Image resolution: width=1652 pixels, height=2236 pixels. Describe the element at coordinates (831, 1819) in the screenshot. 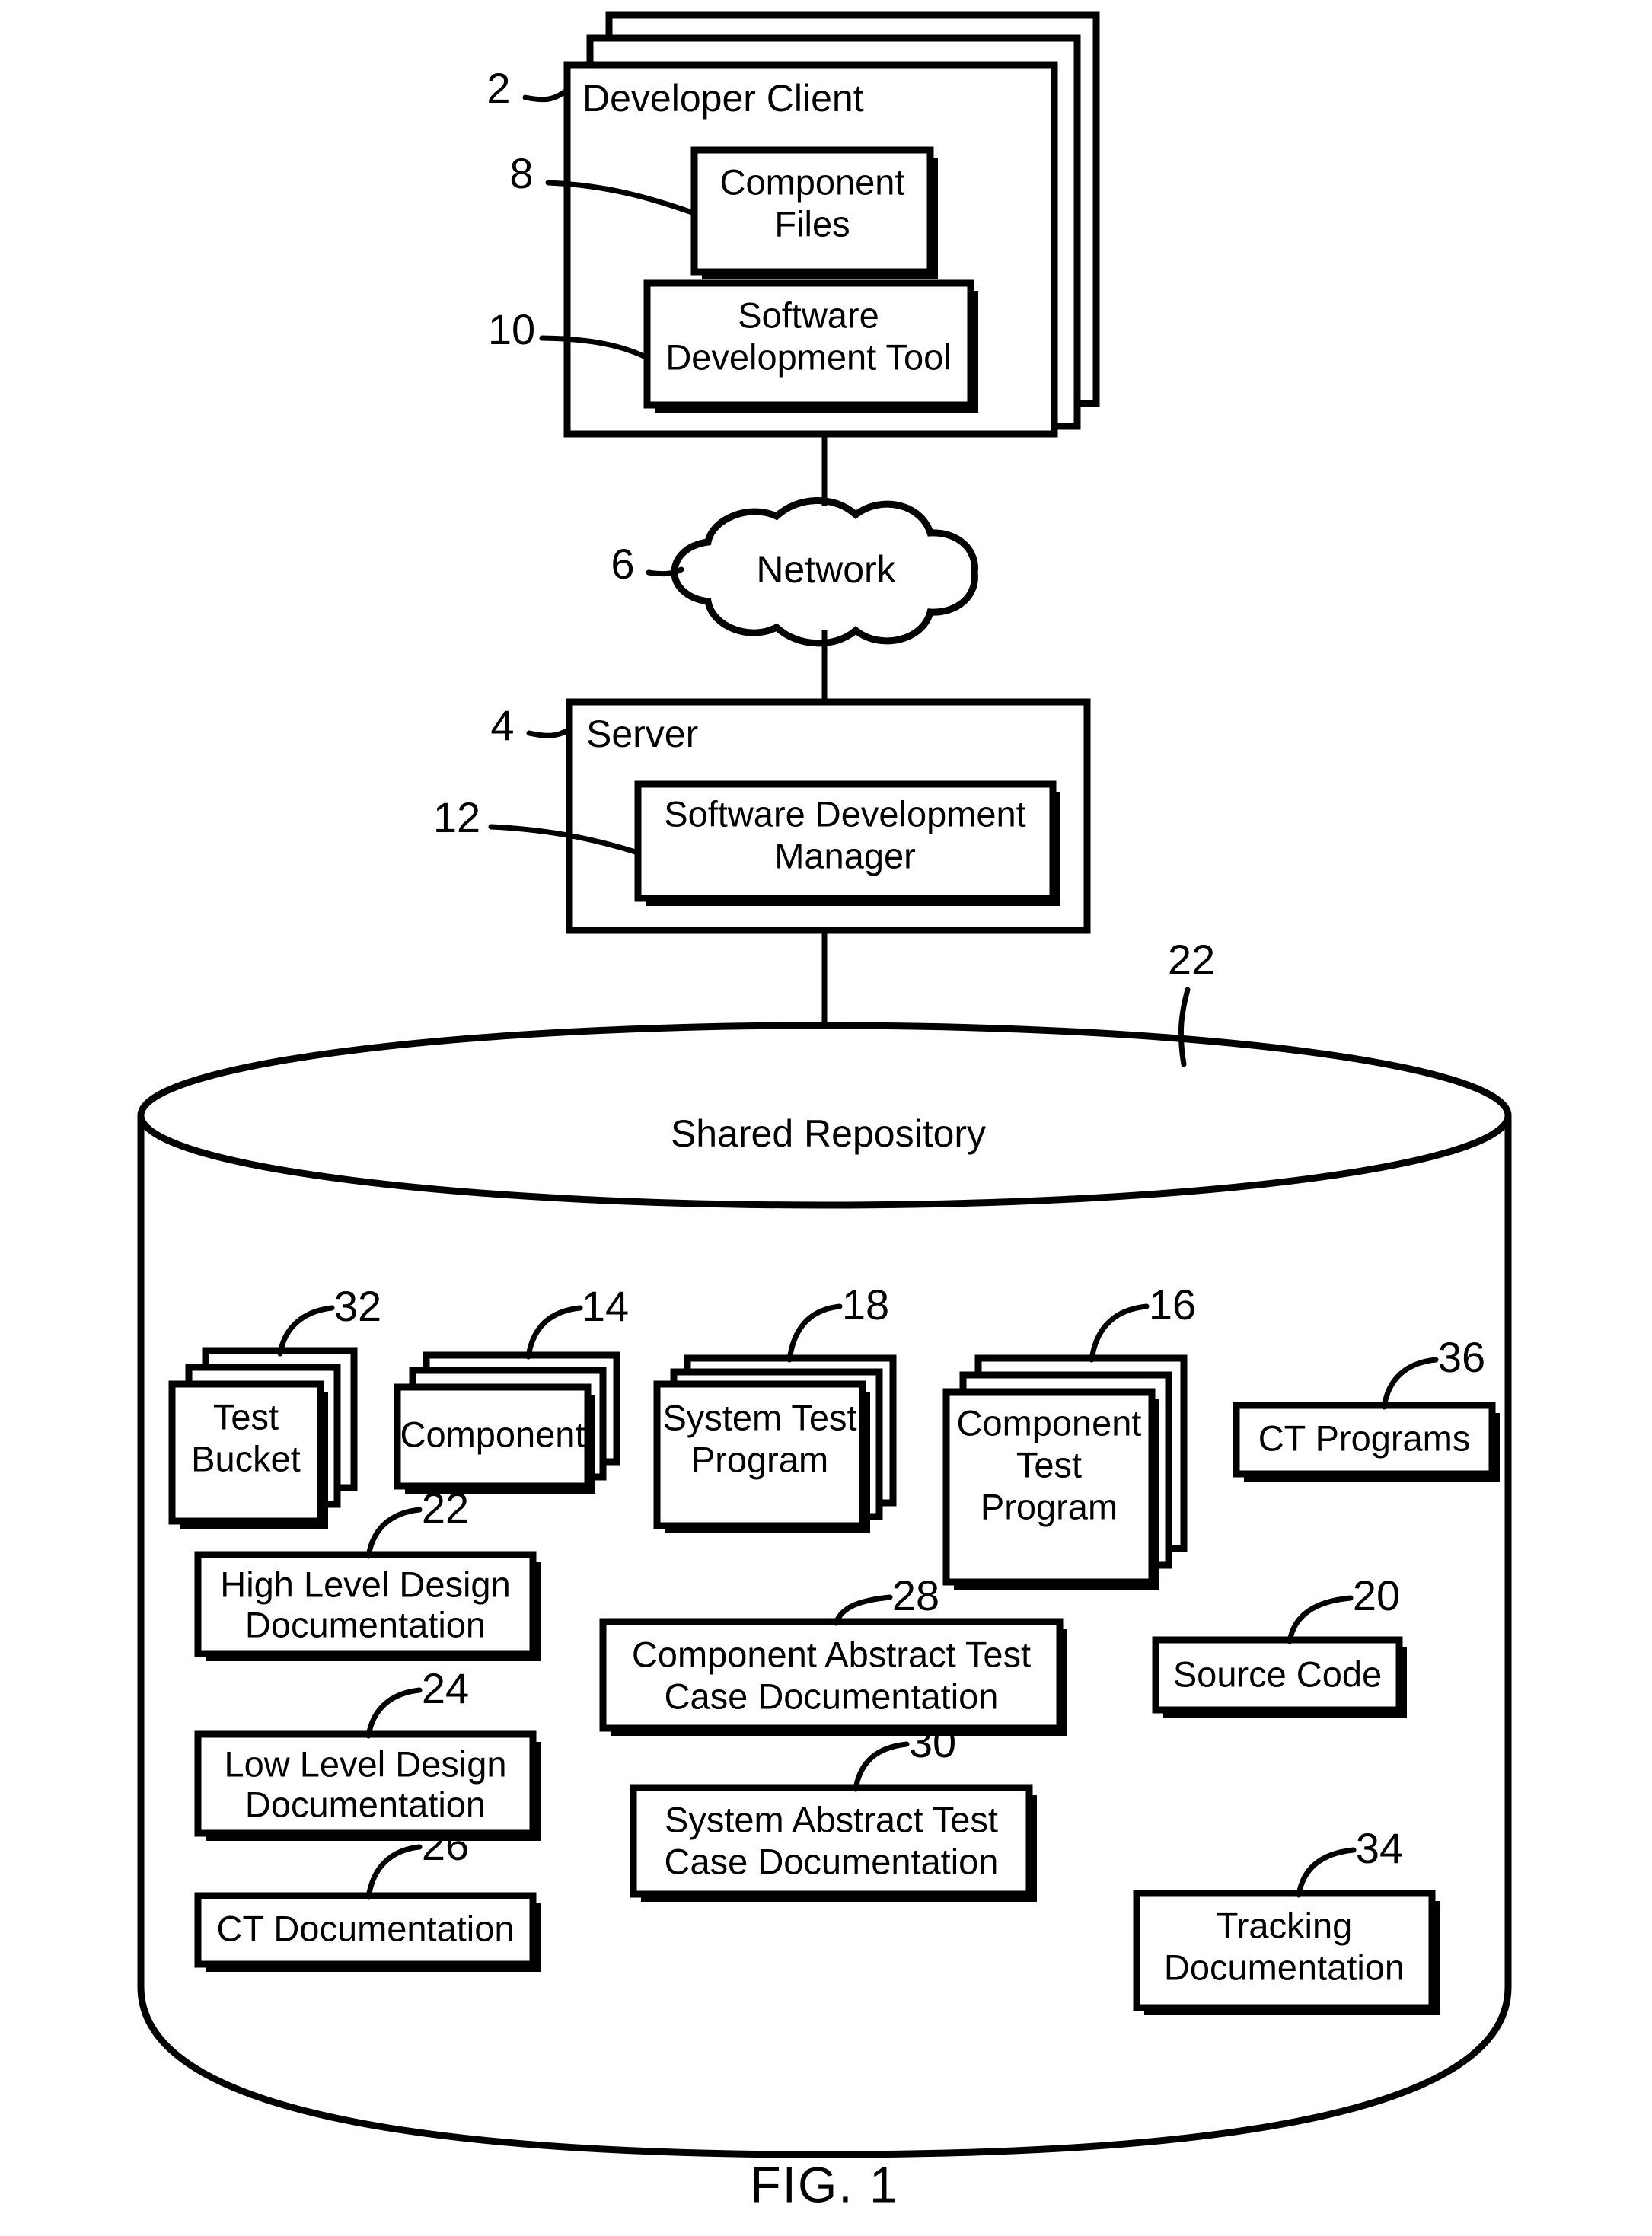

I see `system-abstract-test-case-doc-label-line1: System Abstract Test` at that location.